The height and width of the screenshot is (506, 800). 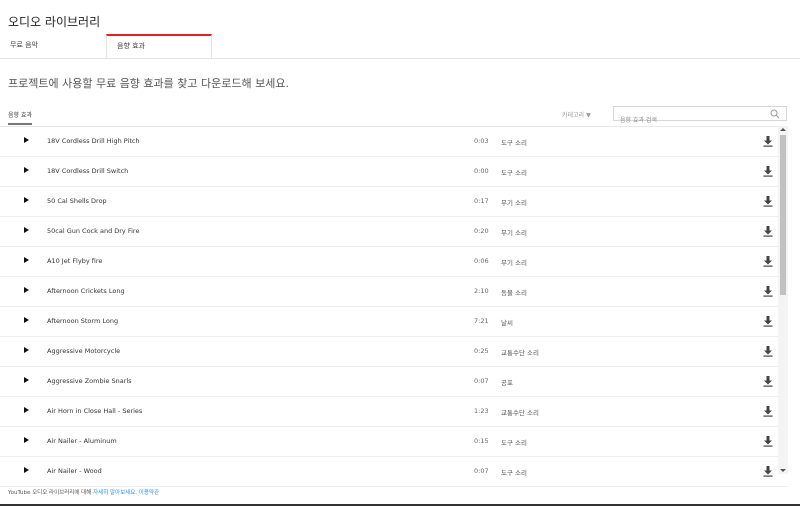 What do you see at coordinates (783, 470) in the screenshot?
I see `scroll-down-arrow-icon` at bounding box center [783, 470].